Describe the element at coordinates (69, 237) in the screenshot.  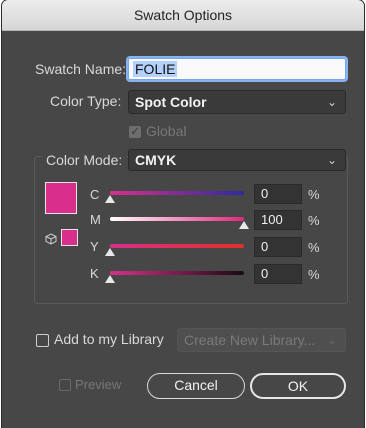
I see `out-of-gamut-swatch` at that location.